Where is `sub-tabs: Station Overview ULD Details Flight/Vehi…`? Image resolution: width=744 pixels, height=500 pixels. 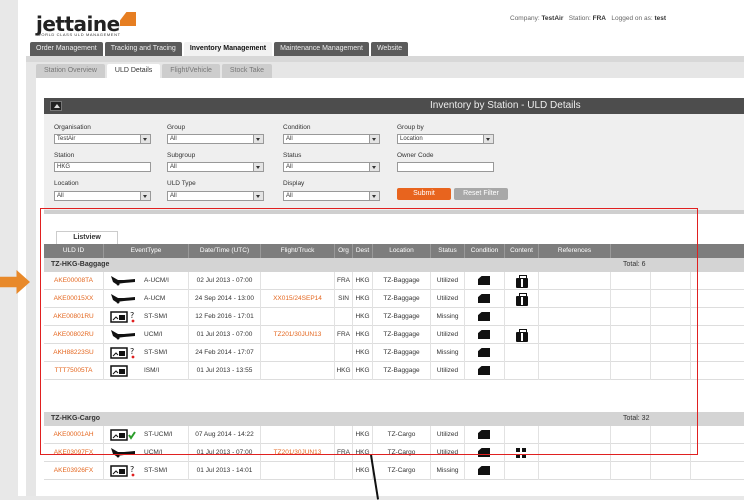
sub-tabs: Station Overview ULD Details Flight/Vehi… is located at coordinates (154, 71).